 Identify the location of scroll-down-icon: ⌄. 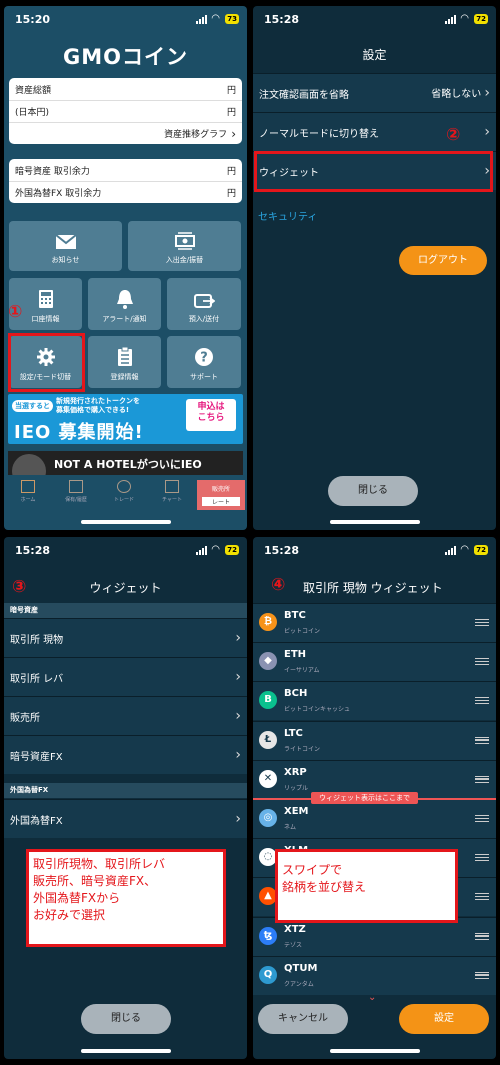
(372, 997).